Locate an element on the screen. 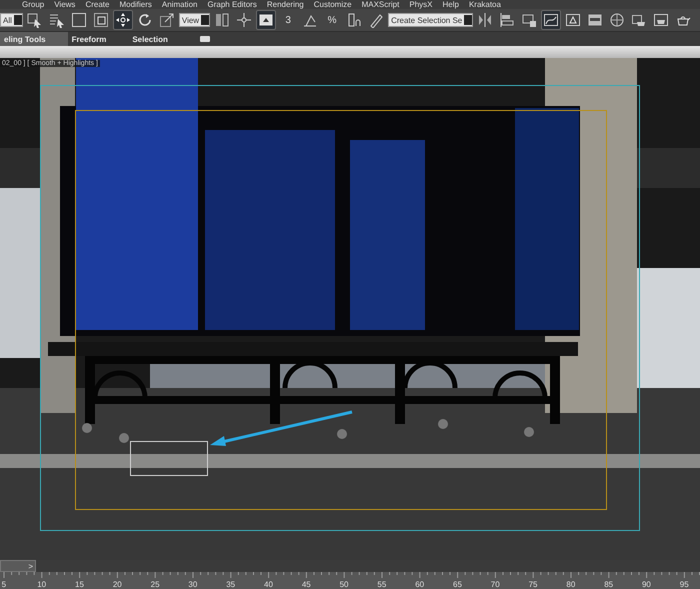  snap-toggle: % is located at coordinates (332, 20).